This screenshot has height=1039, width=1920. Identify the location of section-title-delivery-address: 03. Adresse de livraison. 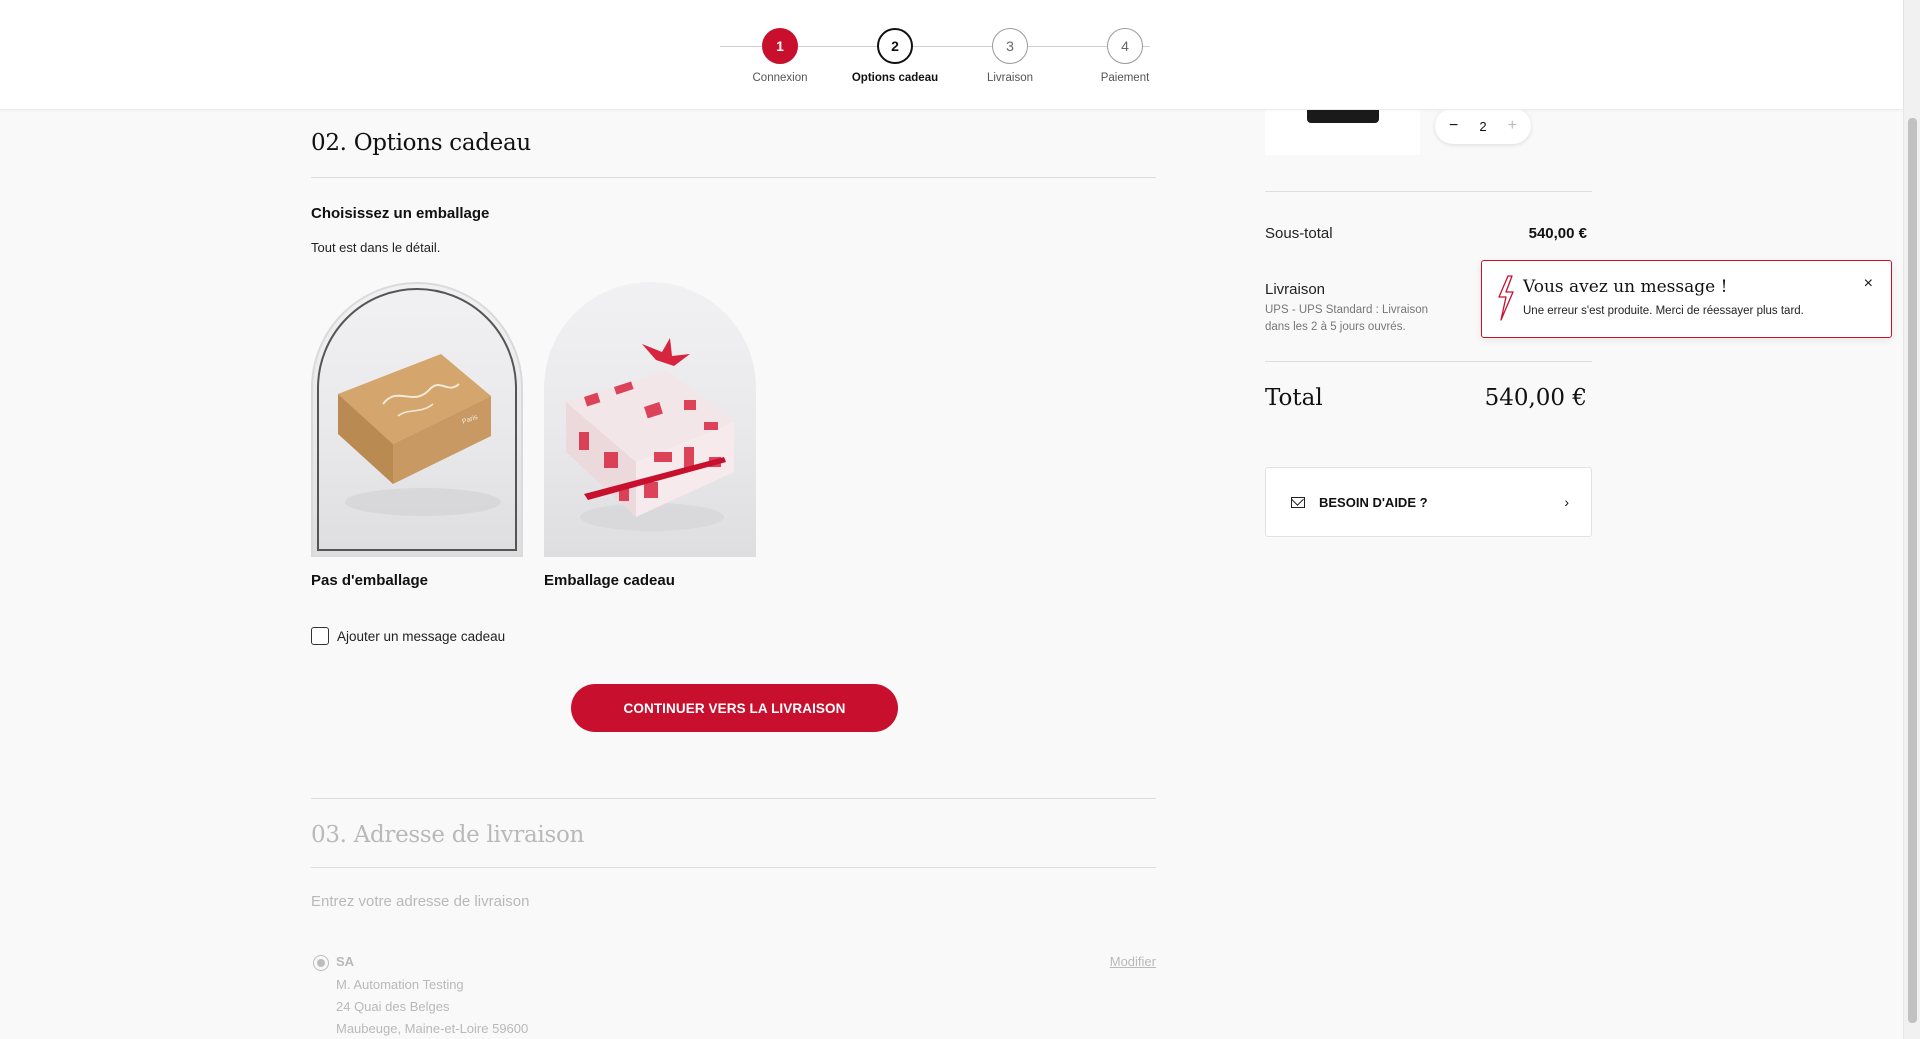
(448, 835).